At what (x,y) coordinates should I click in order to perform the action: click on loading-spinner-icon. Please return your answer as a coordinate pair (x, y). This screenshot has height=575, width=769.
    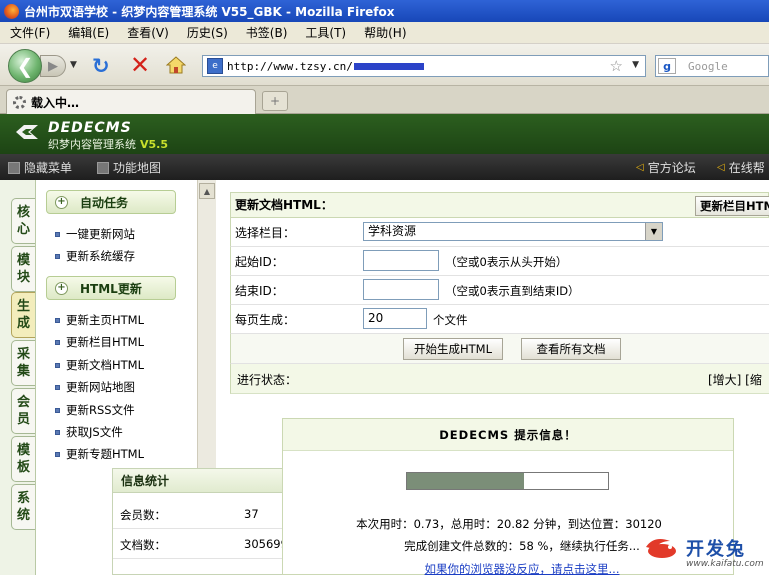
    Looking at the image, I should click on (19, 102).